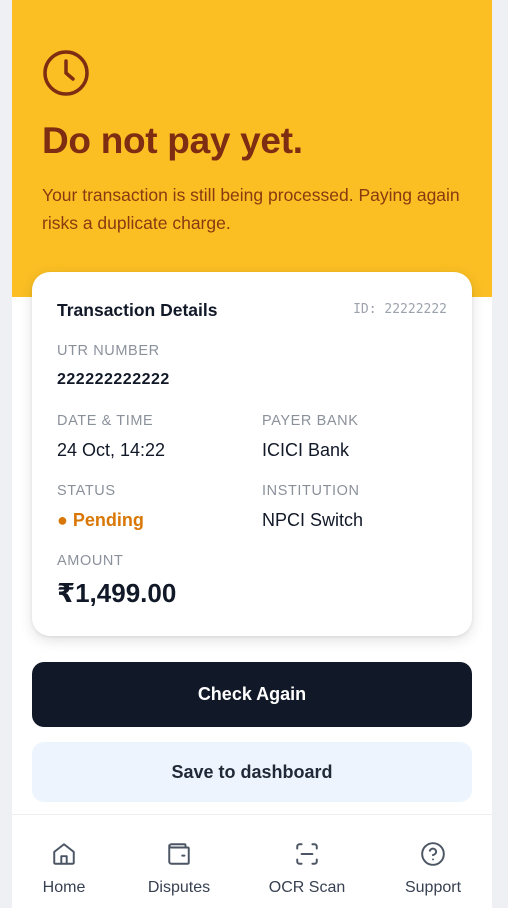 The image size is (508, 908). What do you see at coordinates (117, 593) in the screenshot?
I see `amount-value: ₹1,499.00` at bounding box center [117, 593].